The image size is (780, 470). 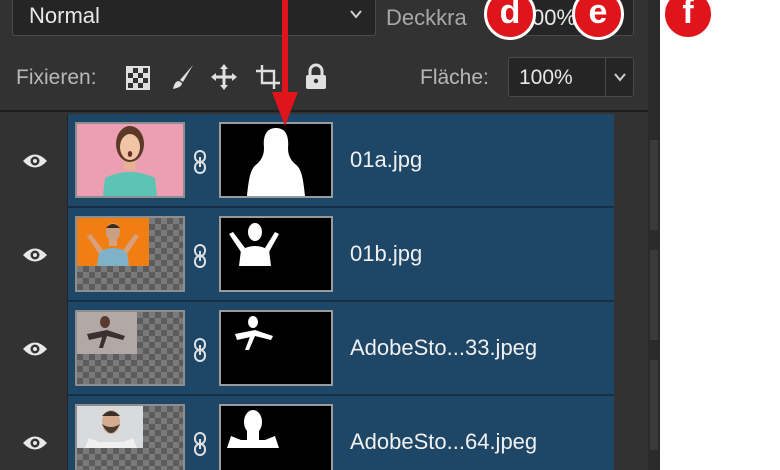 What do you see at coordinates (110, 427) in the screenshot?
I see `bearded-man-photo-image` at bounding box center [110, 427].